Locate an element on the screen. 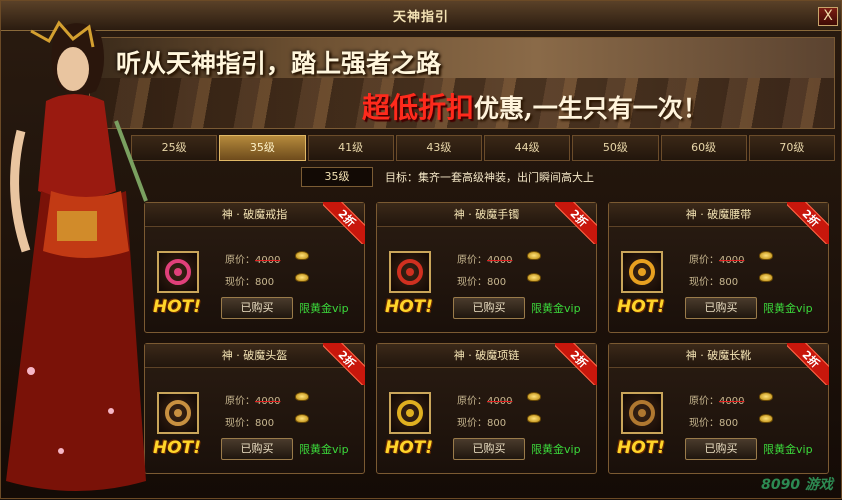  tab-level-2: 41级 is located at coordinates (350, 148).